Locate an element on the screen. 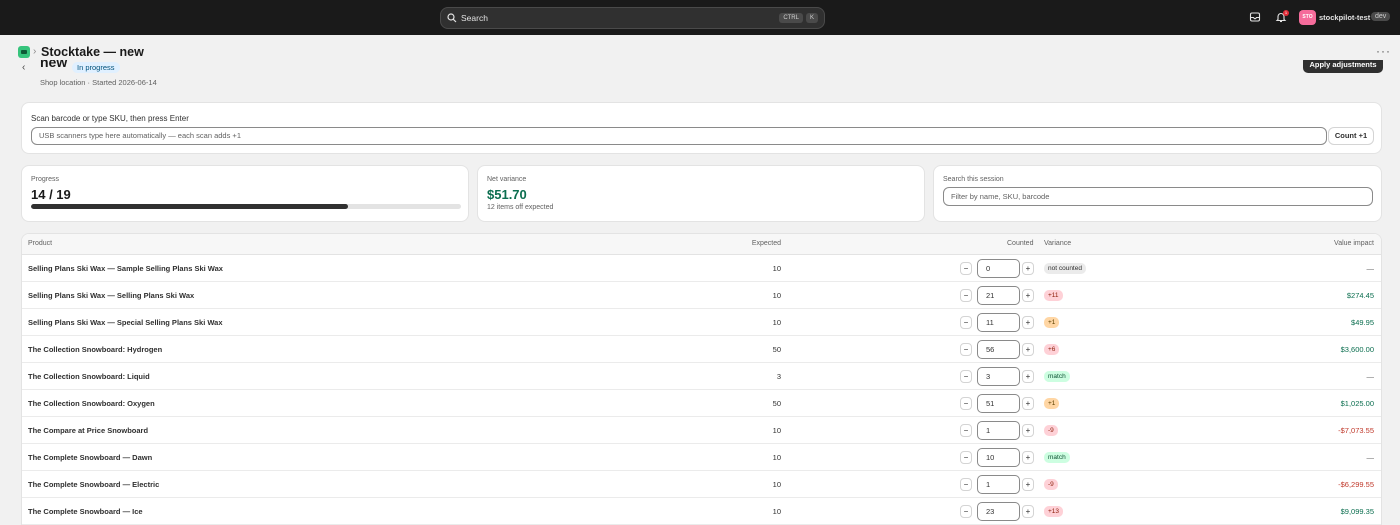  back-arrow-icon: ‹ is located at coordinates (23, 67).